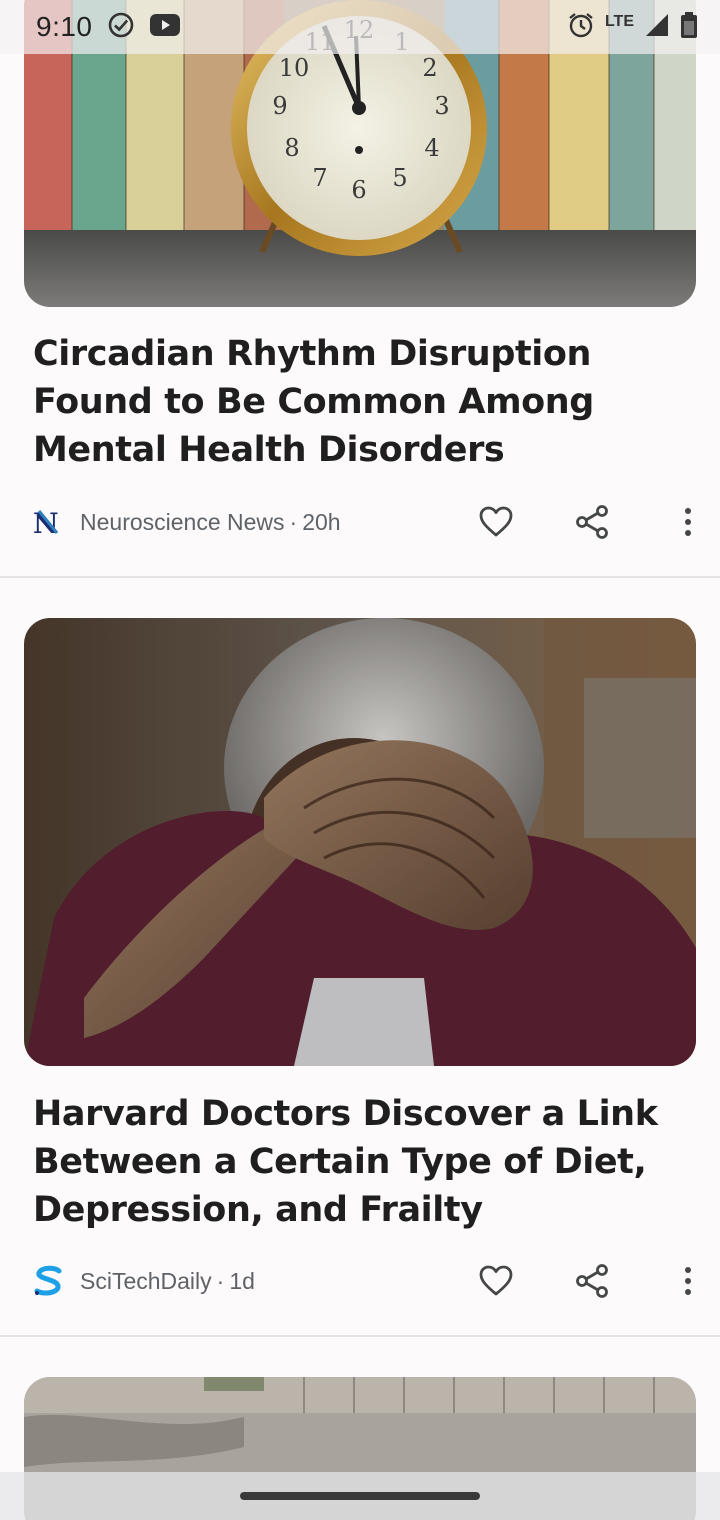 This screenshot has width=720, height=1520. Describe the element at coordinates (146, 1281) in the screenshot. I see `source-name: SciTechDaily` at that location.